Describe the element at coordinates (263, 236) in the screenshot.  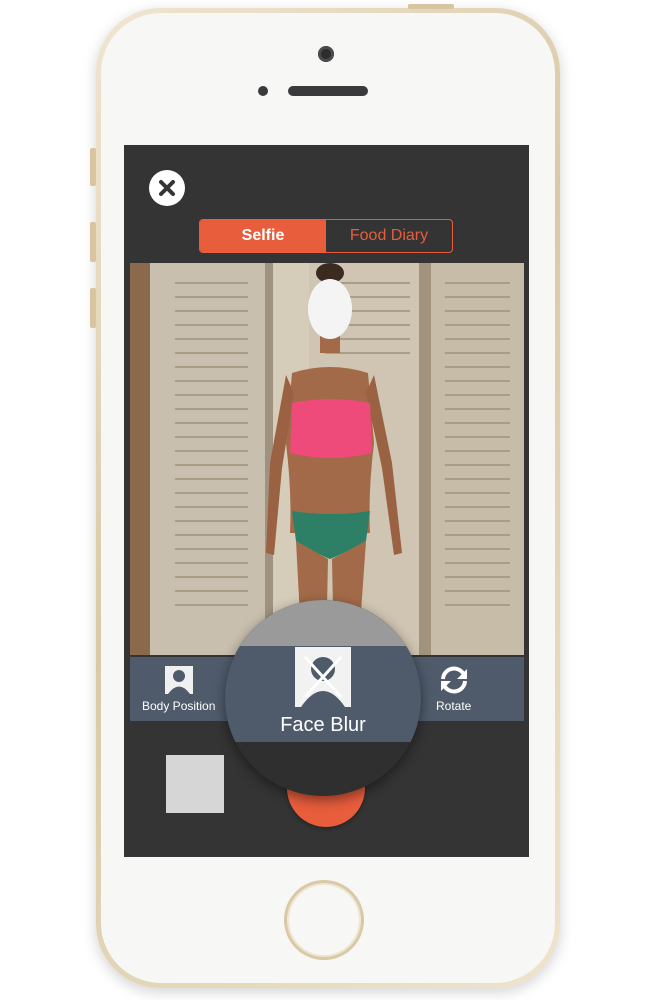
I see `tab-selfie: Selfie` at that location.